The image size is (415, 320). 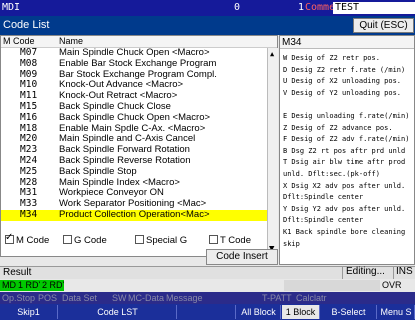 I want to click on func-pos: POS, so click(x=47, y=298).